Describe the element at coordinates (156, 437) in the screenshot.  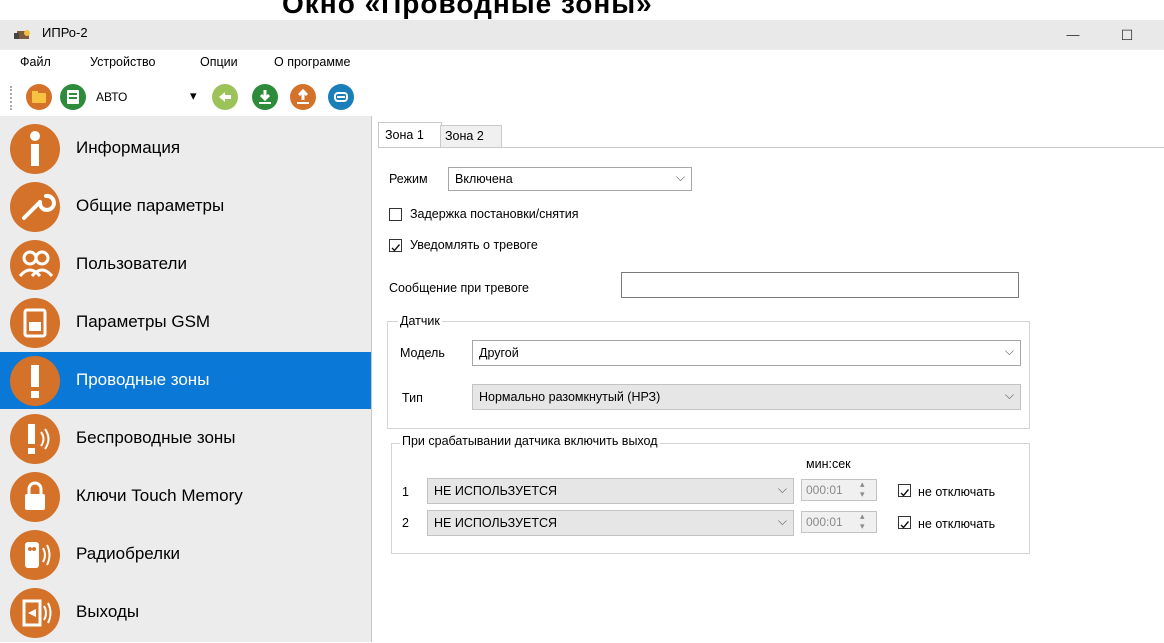
I see `sidebar-item-label: Беспроводные зоны` at that location.